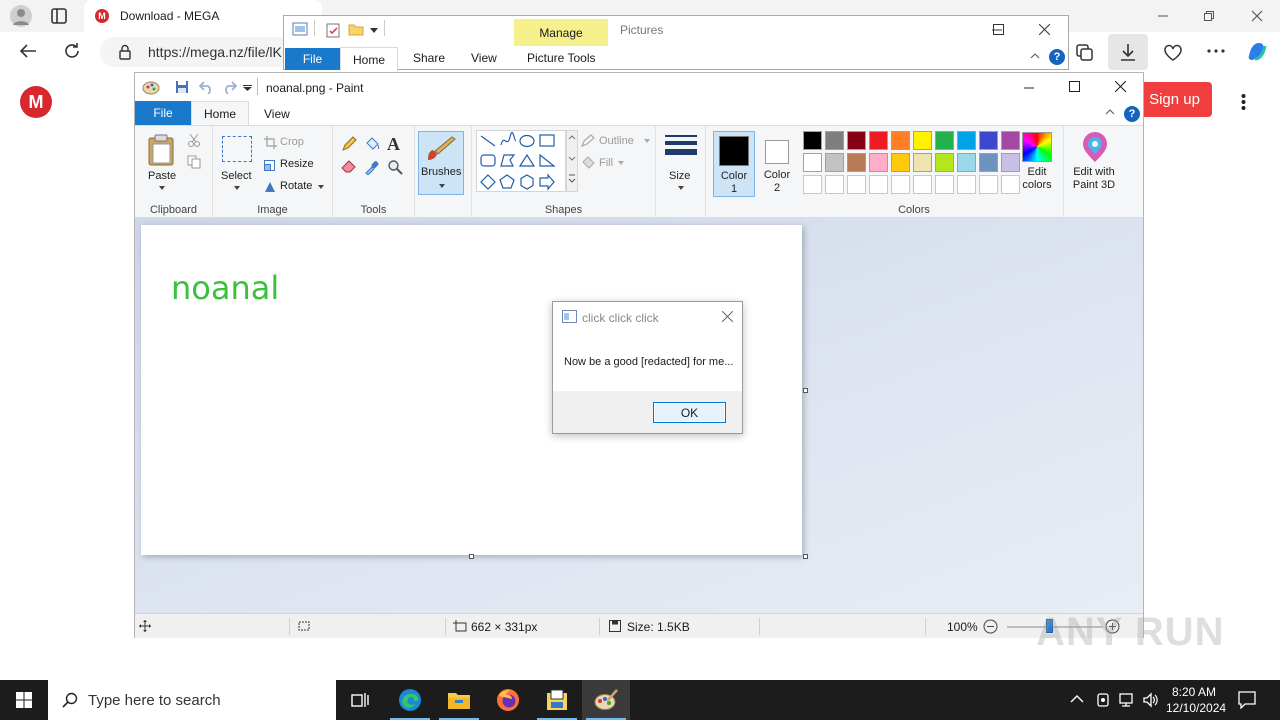 The width and height of the screenshot is (1280, 720). What do you see at coordinates (588, 163) in the screenshot?
I see `fill-icon` at bounding box center [588, 163].